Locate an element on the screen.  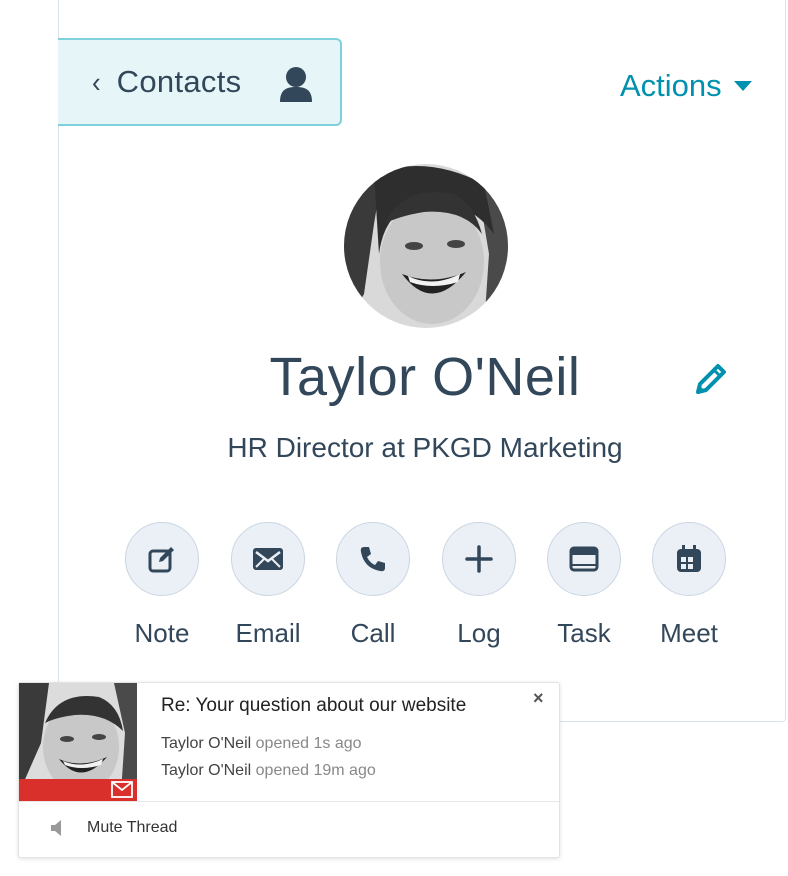
task-label: Task is located at coordinates (584, 633).